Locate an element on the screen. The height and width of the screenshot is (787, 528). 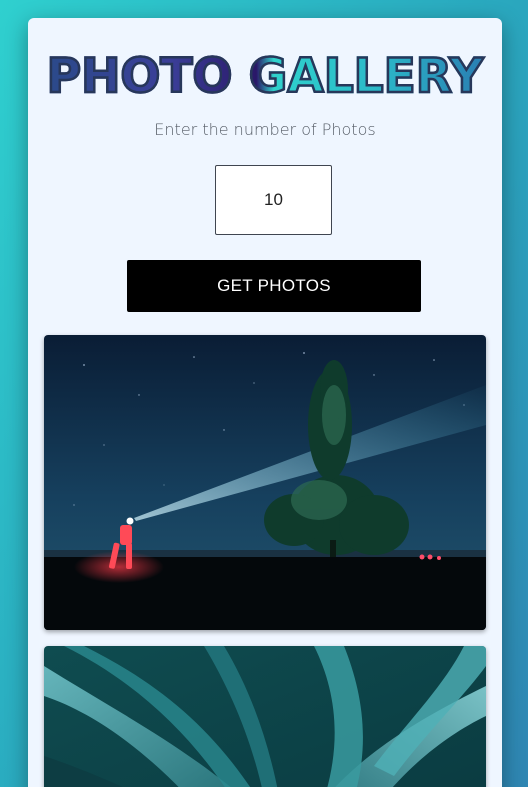
agave-leaves-image is located at coordinates (265, 716).